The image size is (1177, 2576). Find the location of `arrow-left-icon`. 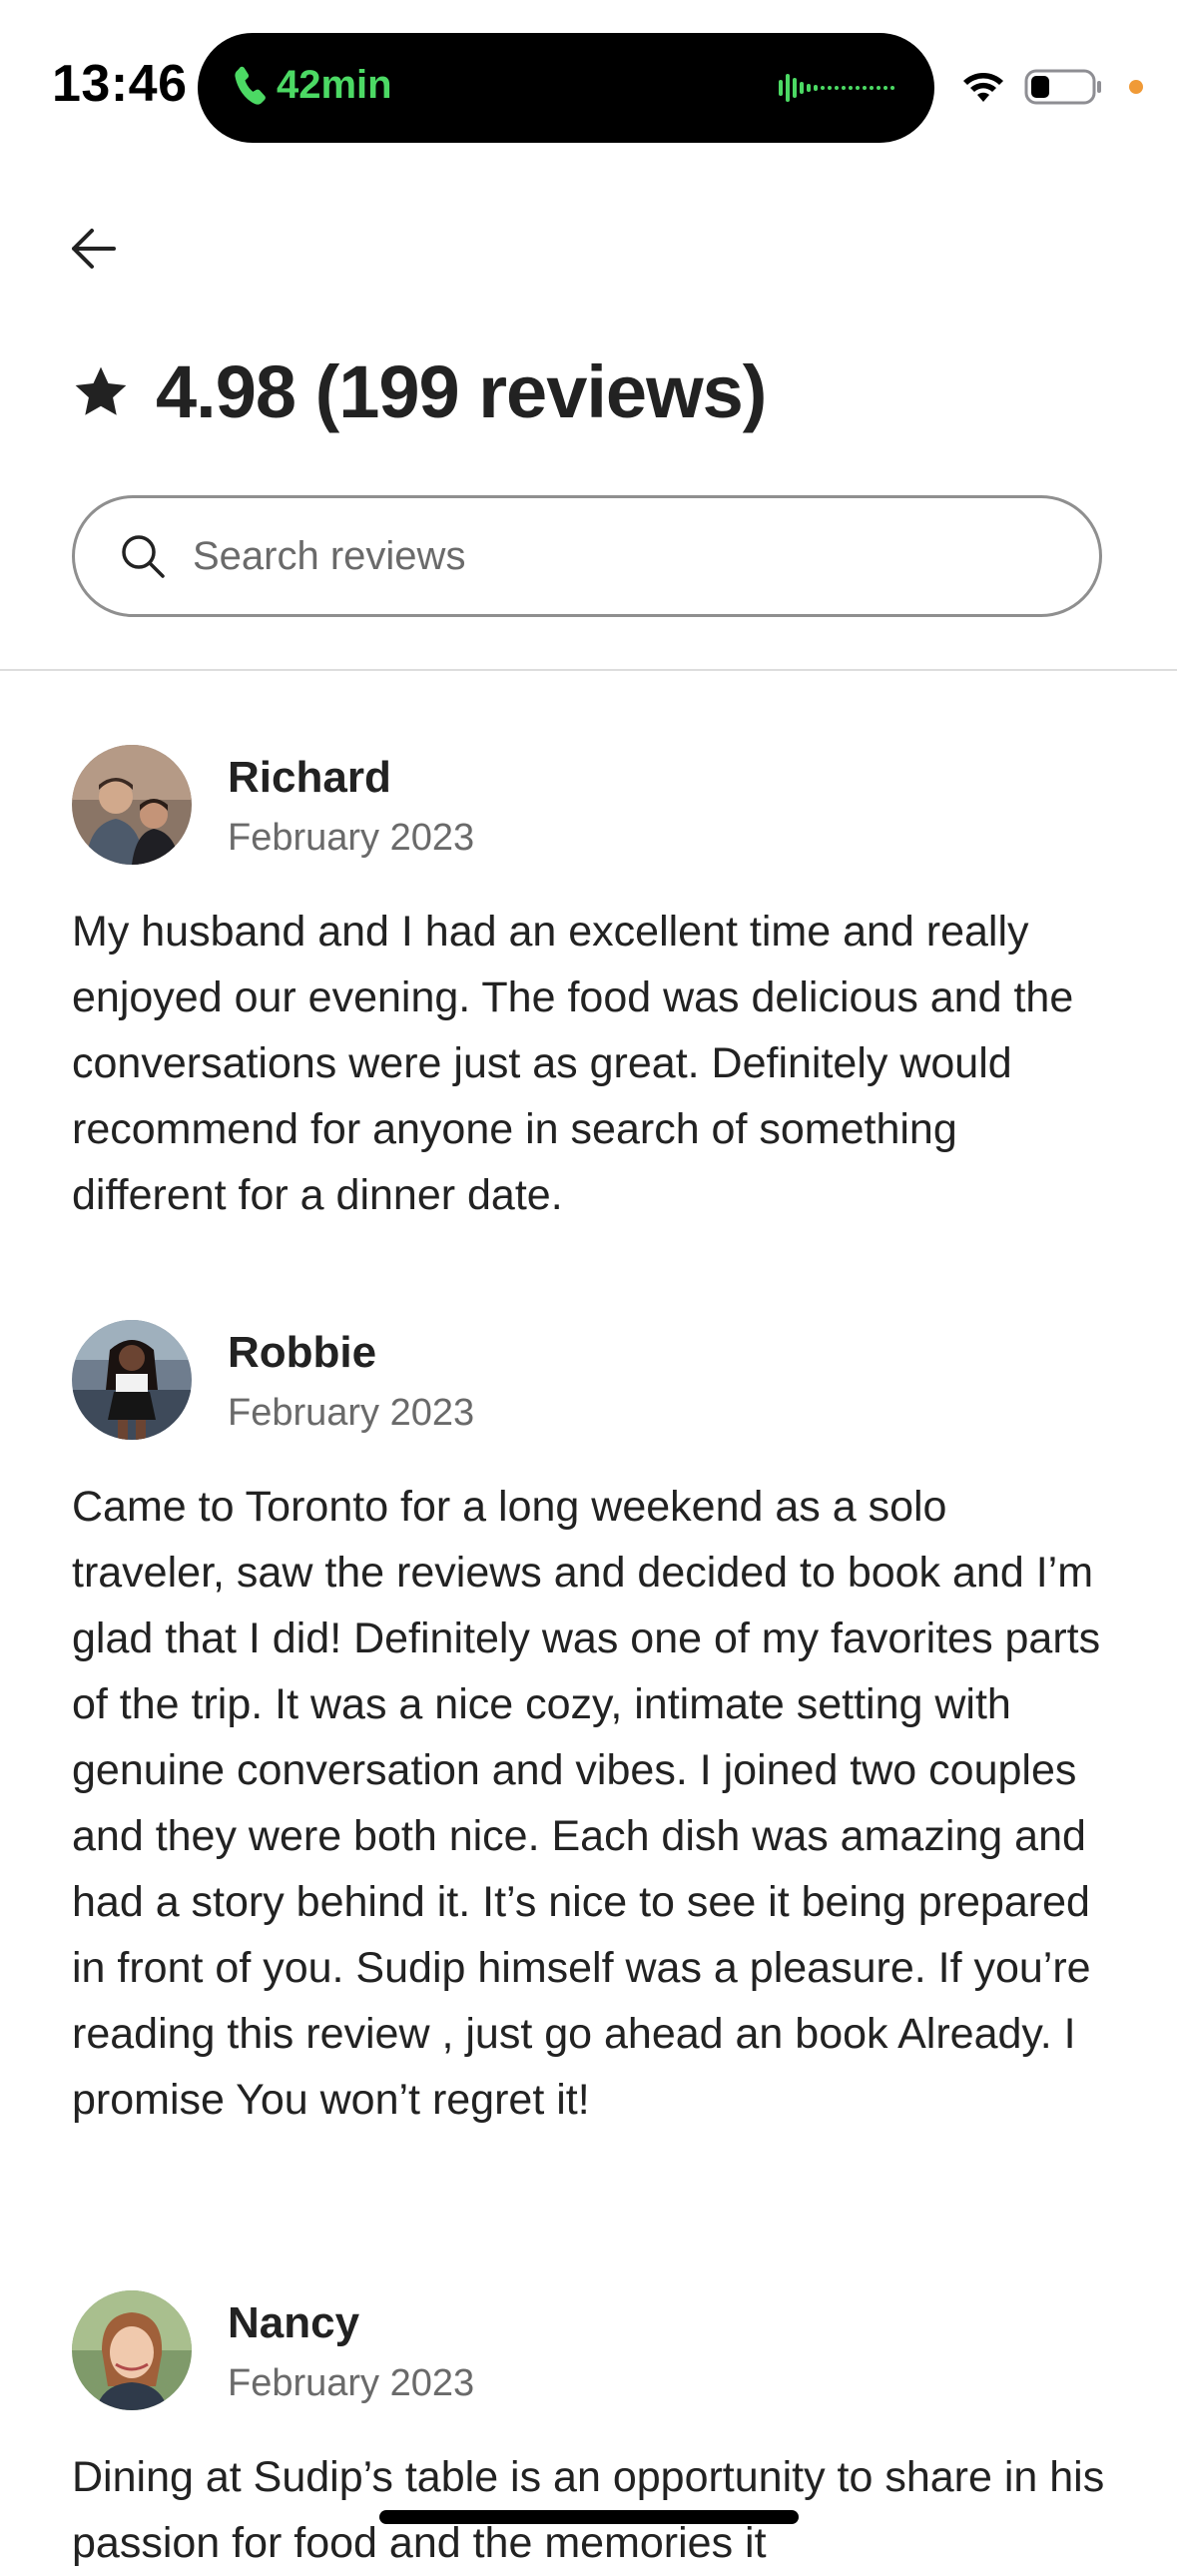

arrow-left-icon is located at coordinates (94, 249).